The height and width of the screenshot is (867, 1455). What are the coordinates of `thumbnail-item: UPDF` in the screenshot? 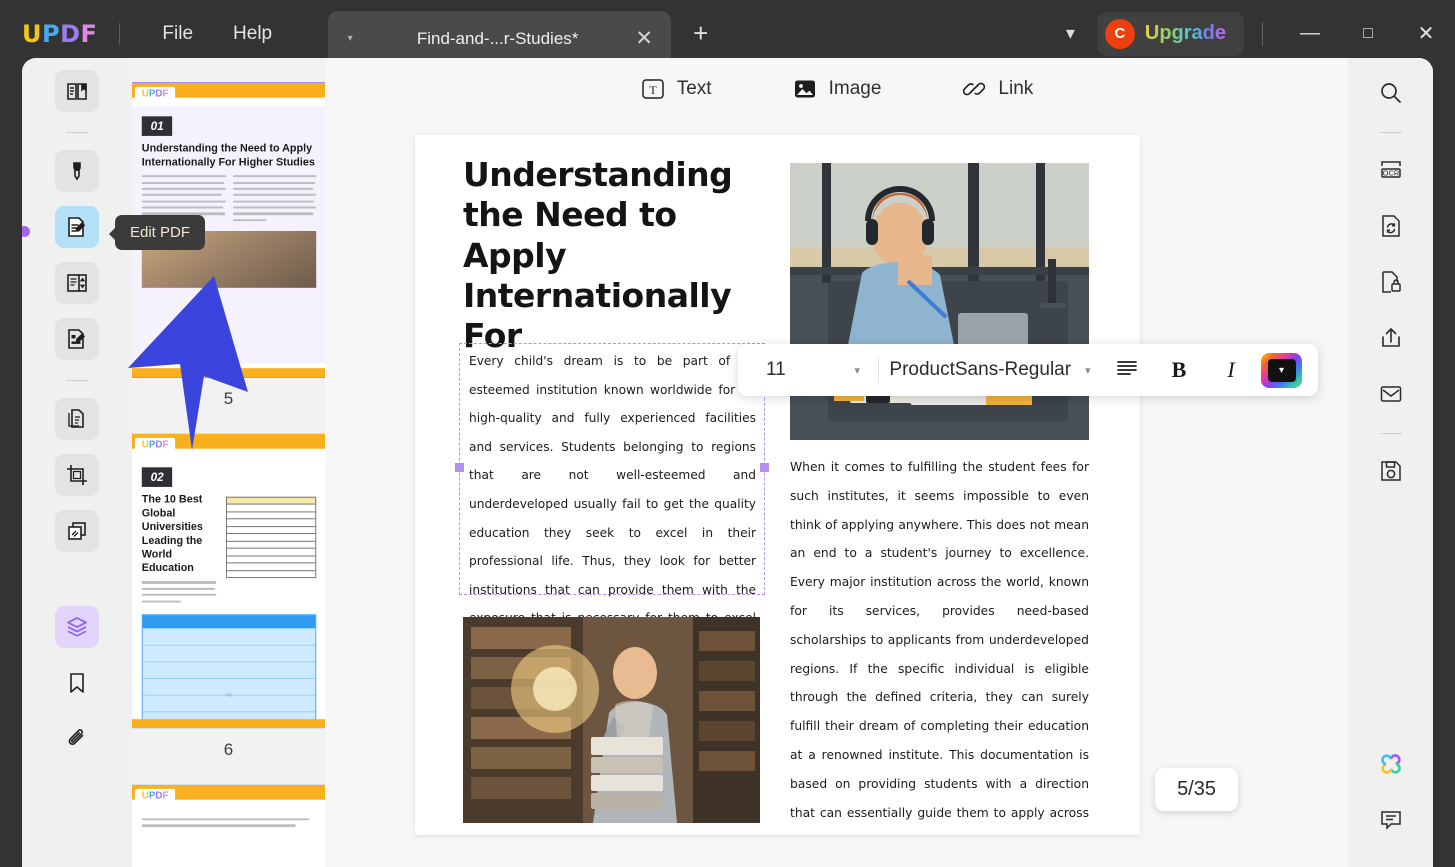 It's located at (228, 824).